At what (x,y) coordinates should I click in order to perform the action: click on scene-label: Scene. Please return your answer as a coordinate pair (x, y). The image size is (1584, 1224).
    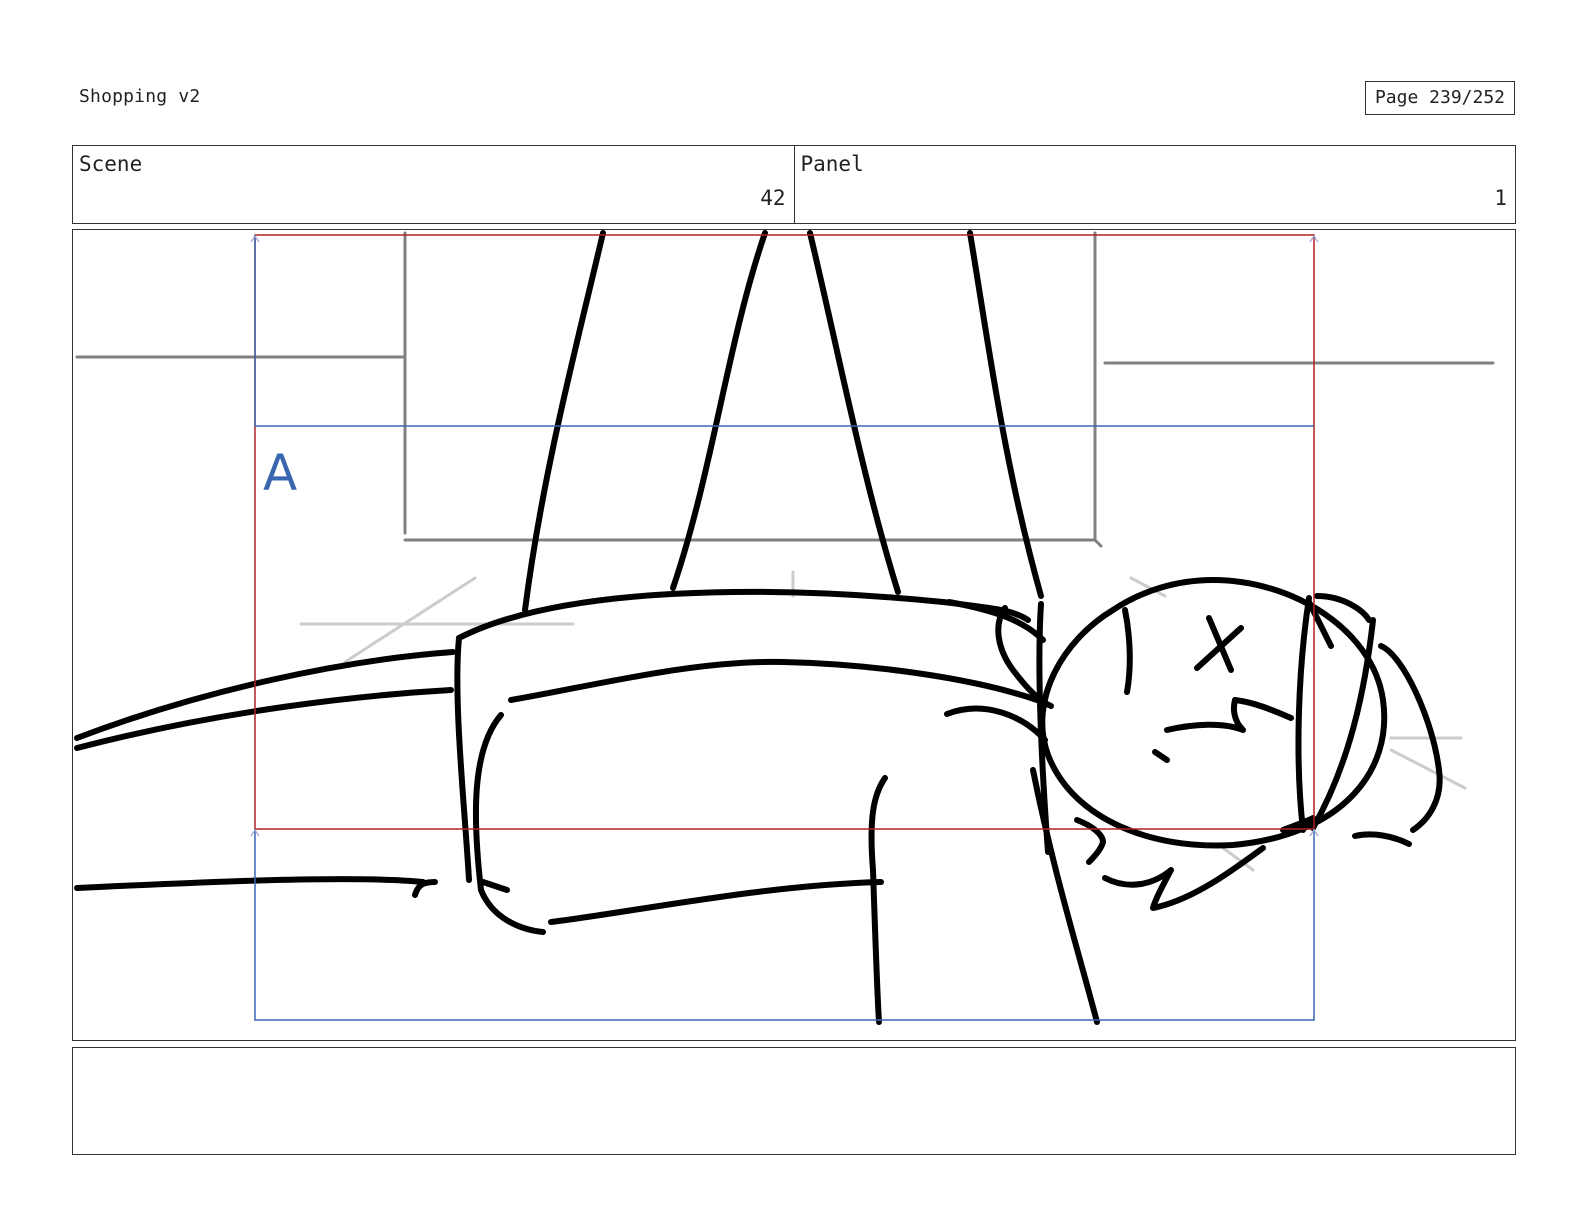
    Looking at the image, I should click on (111, 164).